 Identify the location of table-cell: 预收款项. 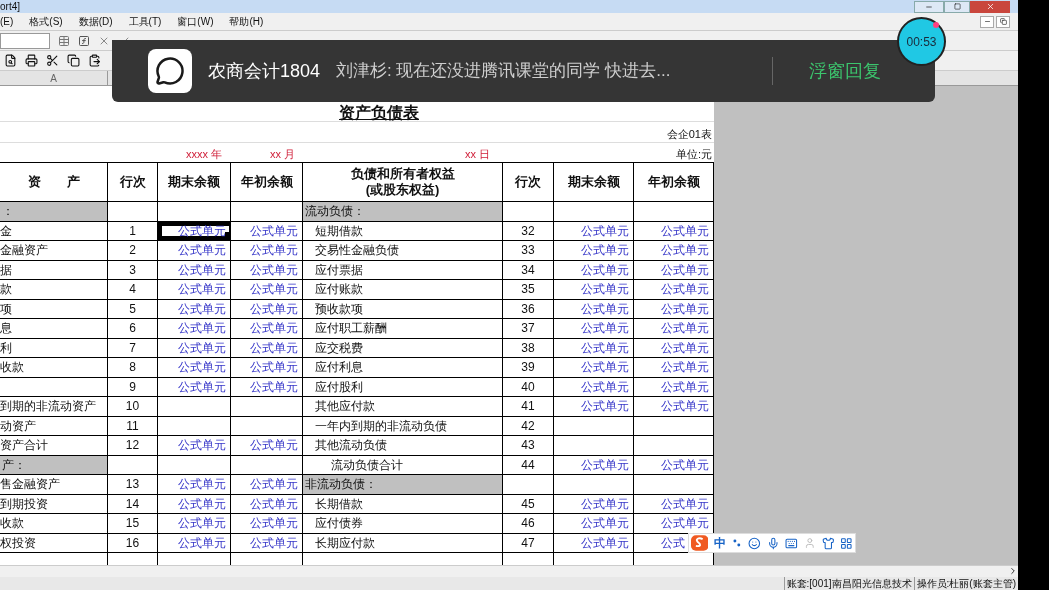
(403, 308).